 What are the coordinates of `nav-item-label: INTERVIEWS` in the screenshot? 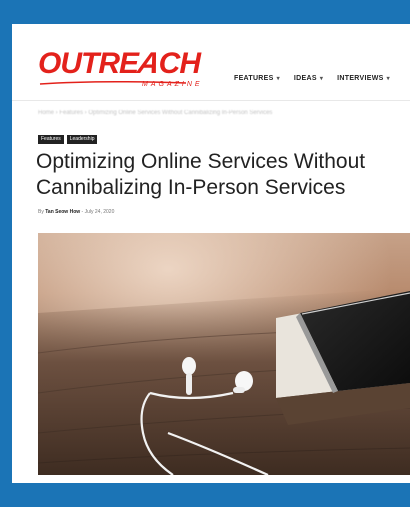 It's located at (360, 78).